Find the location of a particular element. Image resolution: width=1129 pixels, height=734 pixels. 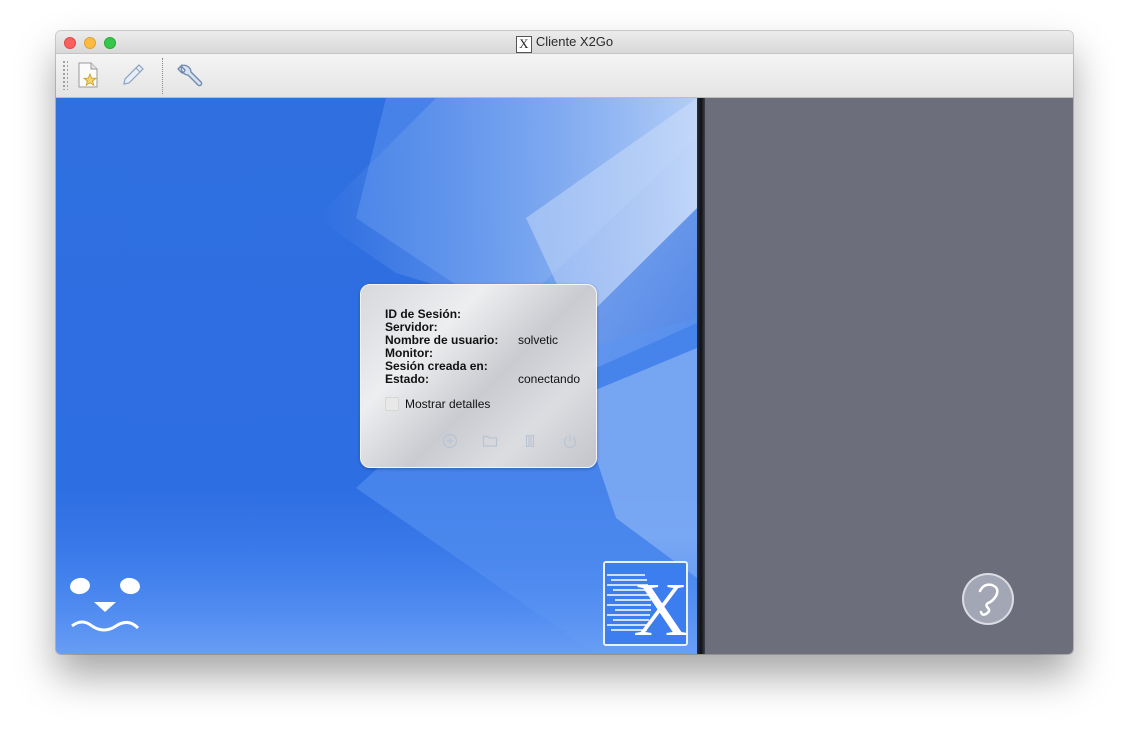

pane-divider is located at coordinates (701, 376).